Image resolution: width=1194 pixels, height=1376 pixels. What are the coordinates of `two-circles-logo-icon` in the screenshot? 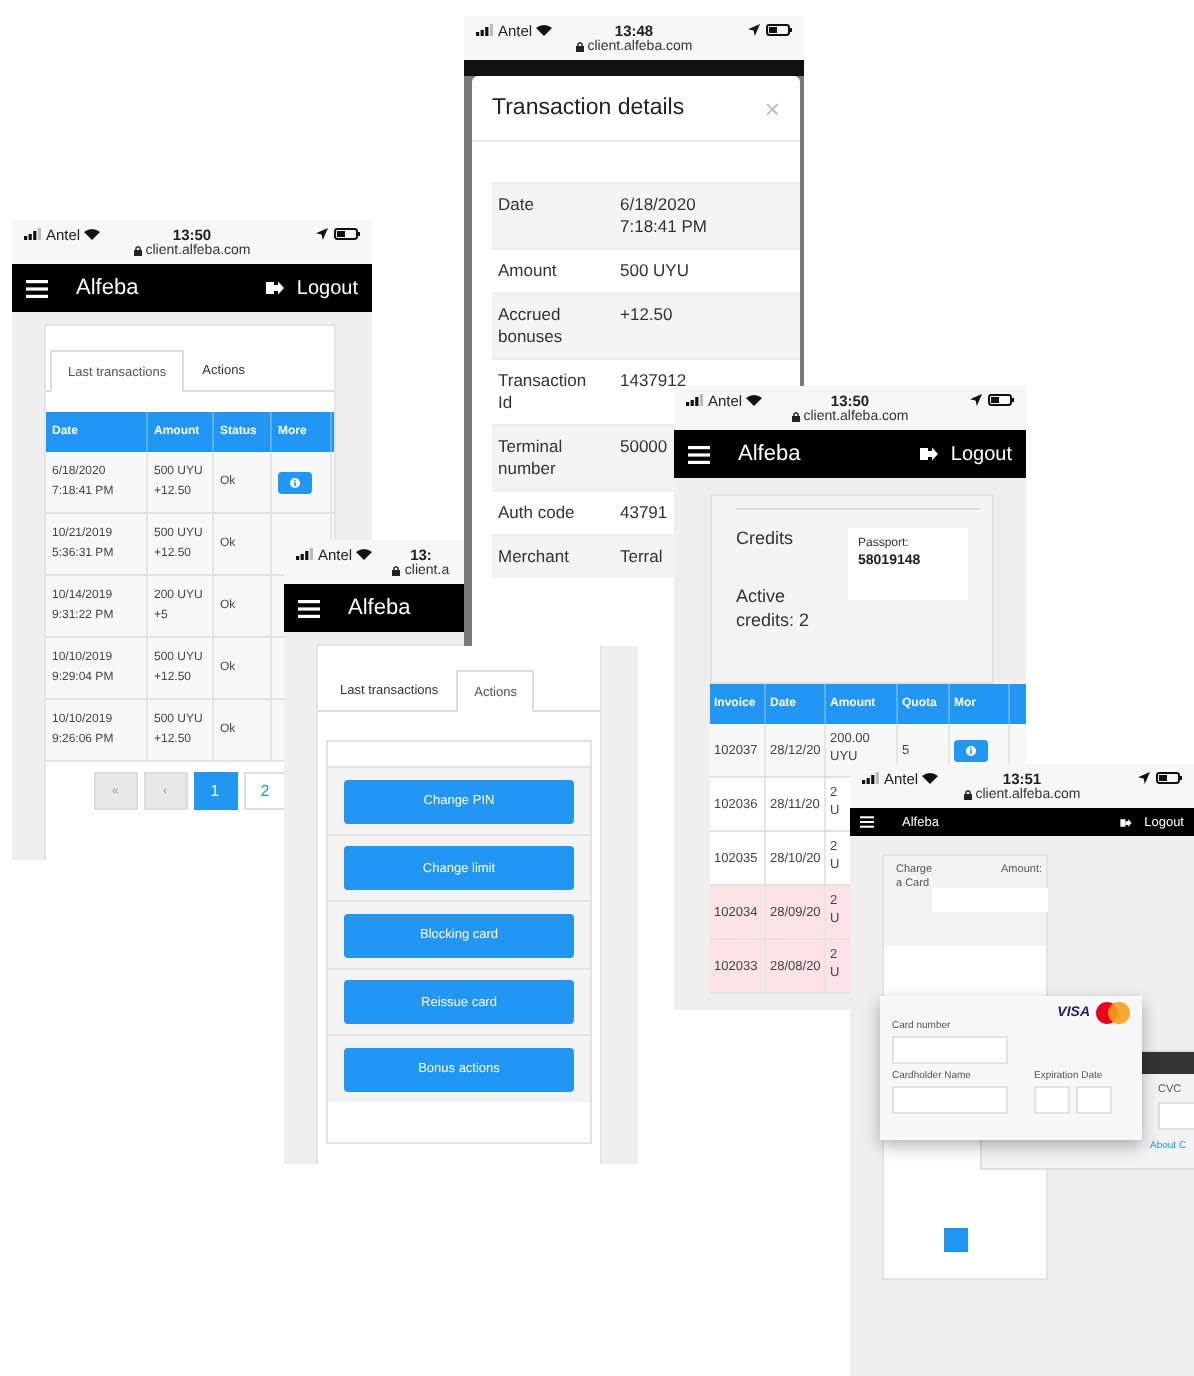 It's located at (1113, 1013).